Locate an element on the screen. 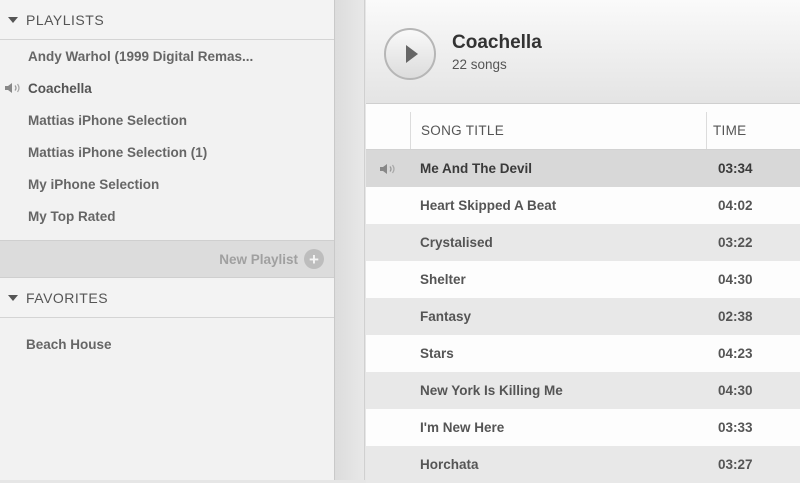 This screenshot has height=483, width=800. song-title: Me And The Devil is located at coordinates (476, 168).